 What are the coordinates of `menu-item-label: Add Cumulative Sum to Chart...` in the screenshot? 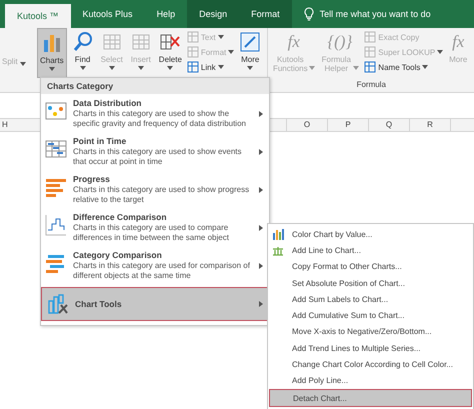 It's located at (348, 315).